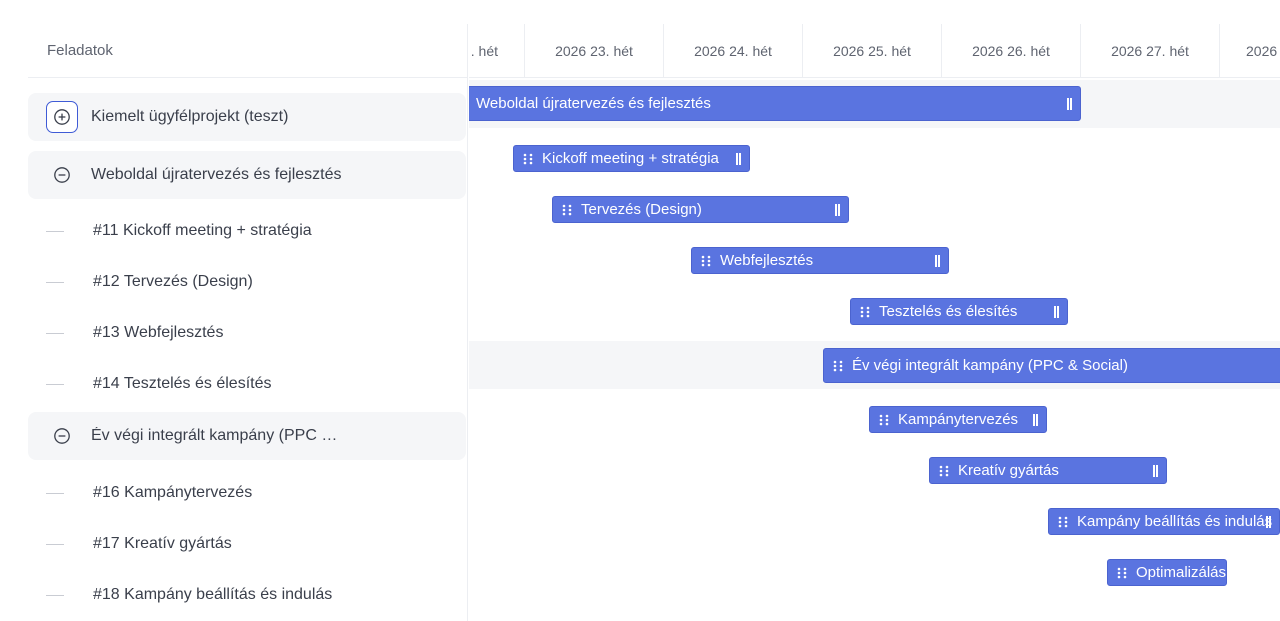 Image resolution: width=1280 pixels, height=621 pixels. Describe the element at coordinates (247, 333) in the screenshot. I see `task-row-13: #13 Webfejlesztés` at that location.